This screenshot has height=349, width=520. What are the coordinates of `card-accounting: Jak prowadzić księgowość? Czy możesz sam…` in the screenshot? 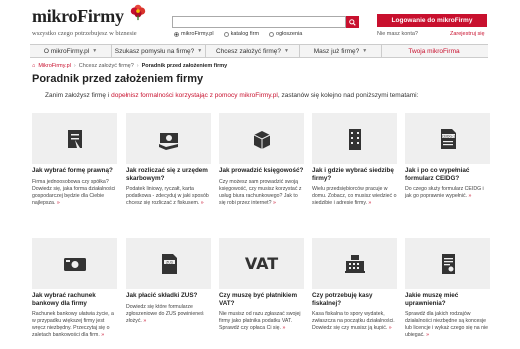 It's located at (261, 160).